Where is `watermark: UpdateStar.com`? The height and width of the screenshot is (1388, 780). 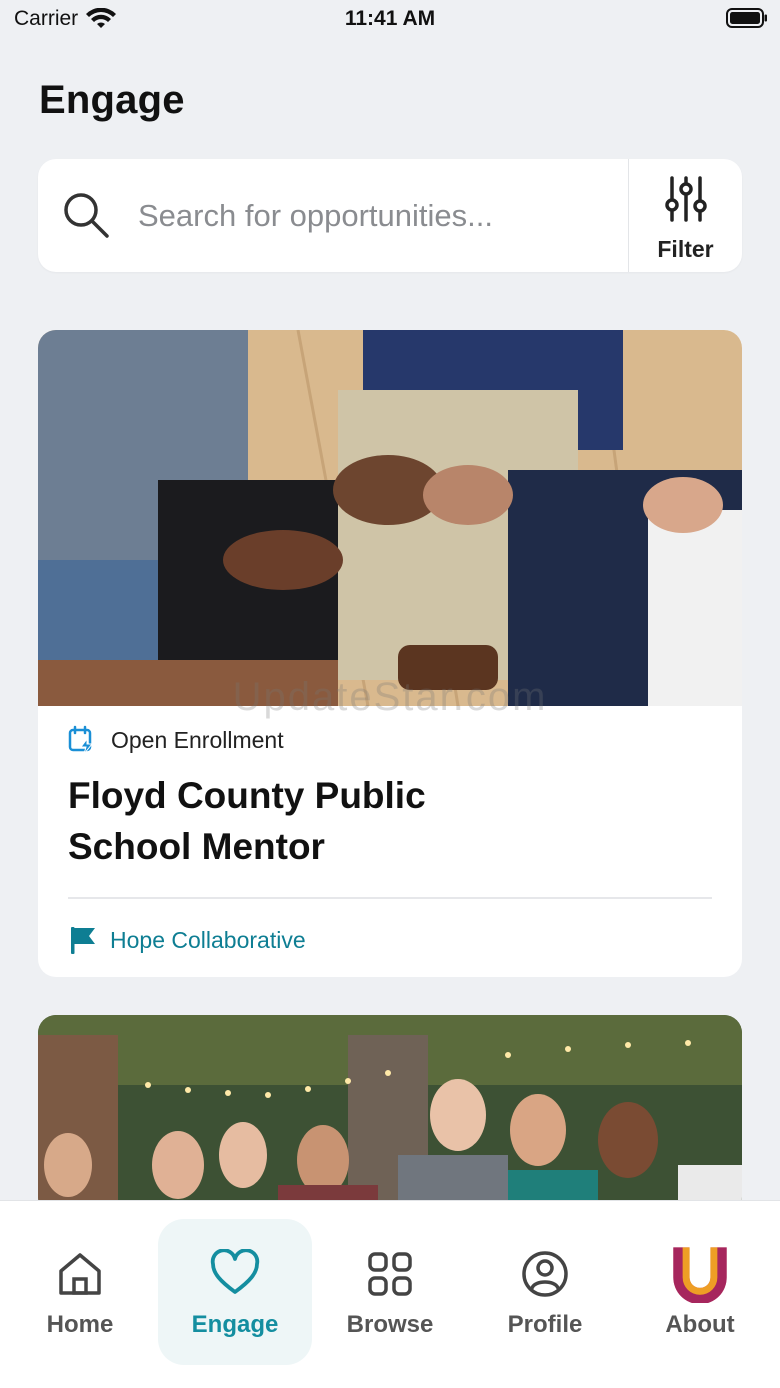
watermark: UpdateStar.com is located at coordinates (390, 697).